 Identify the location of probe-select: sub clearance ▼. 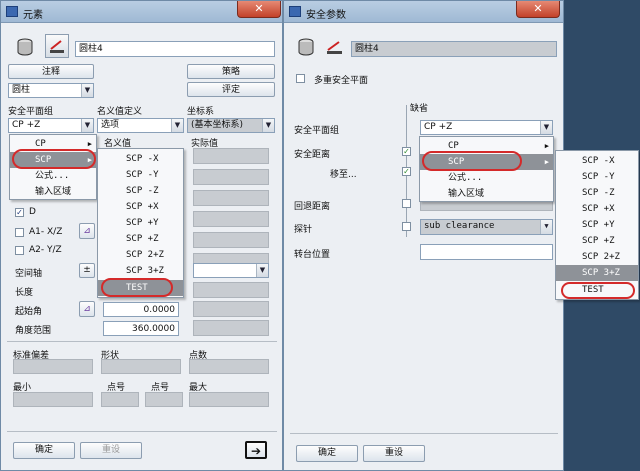
(486, 227).